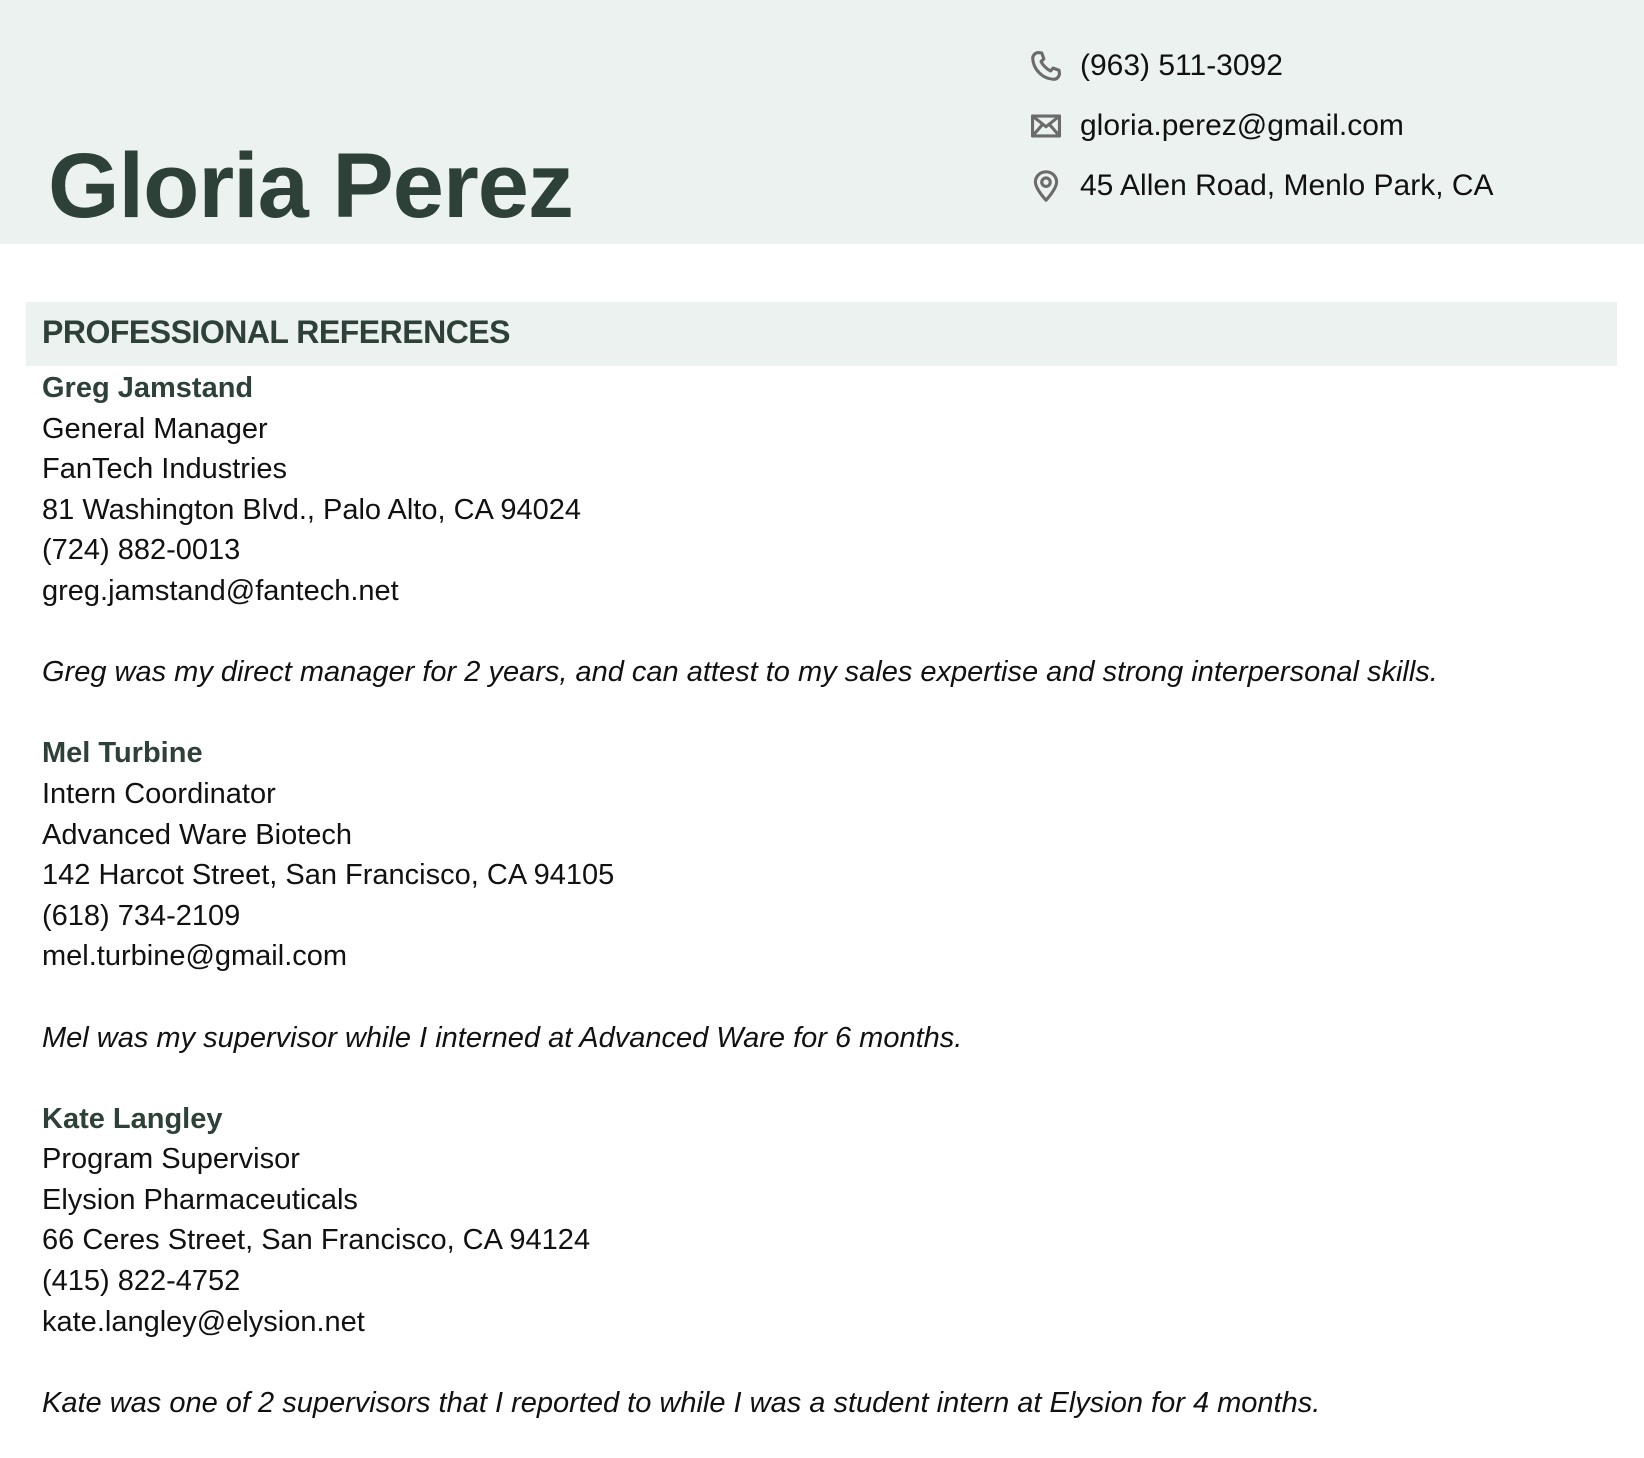  What do you see at coordinates (159, 793) in the screenshot?
I see `reference-title: Intern Coordinator` at bounding box center [159, 793].